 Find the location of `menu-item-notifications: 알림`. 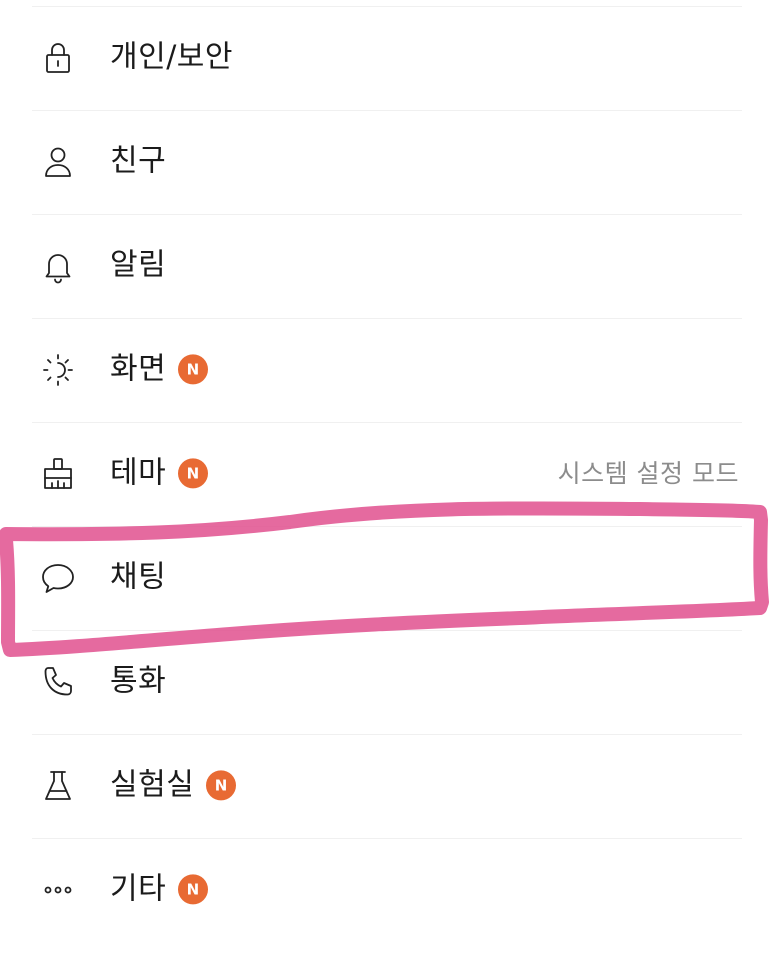

menu-item-notifications: 알림 is located at coordinates (386, 266).